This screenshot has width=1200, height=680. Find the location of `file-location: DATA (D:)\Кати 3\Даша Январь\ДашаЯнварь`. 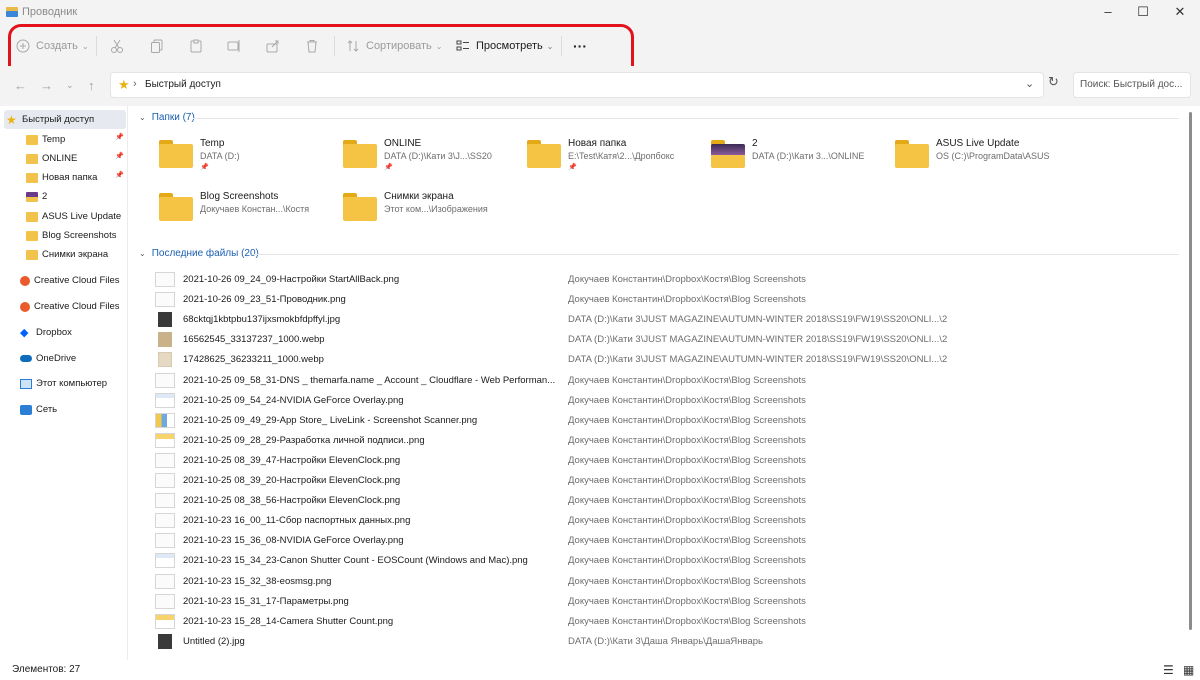

file-location: DATA (D:)\Кати 3\Даша Январь\ДашаЯнварь is located at coordinates (665, 641).